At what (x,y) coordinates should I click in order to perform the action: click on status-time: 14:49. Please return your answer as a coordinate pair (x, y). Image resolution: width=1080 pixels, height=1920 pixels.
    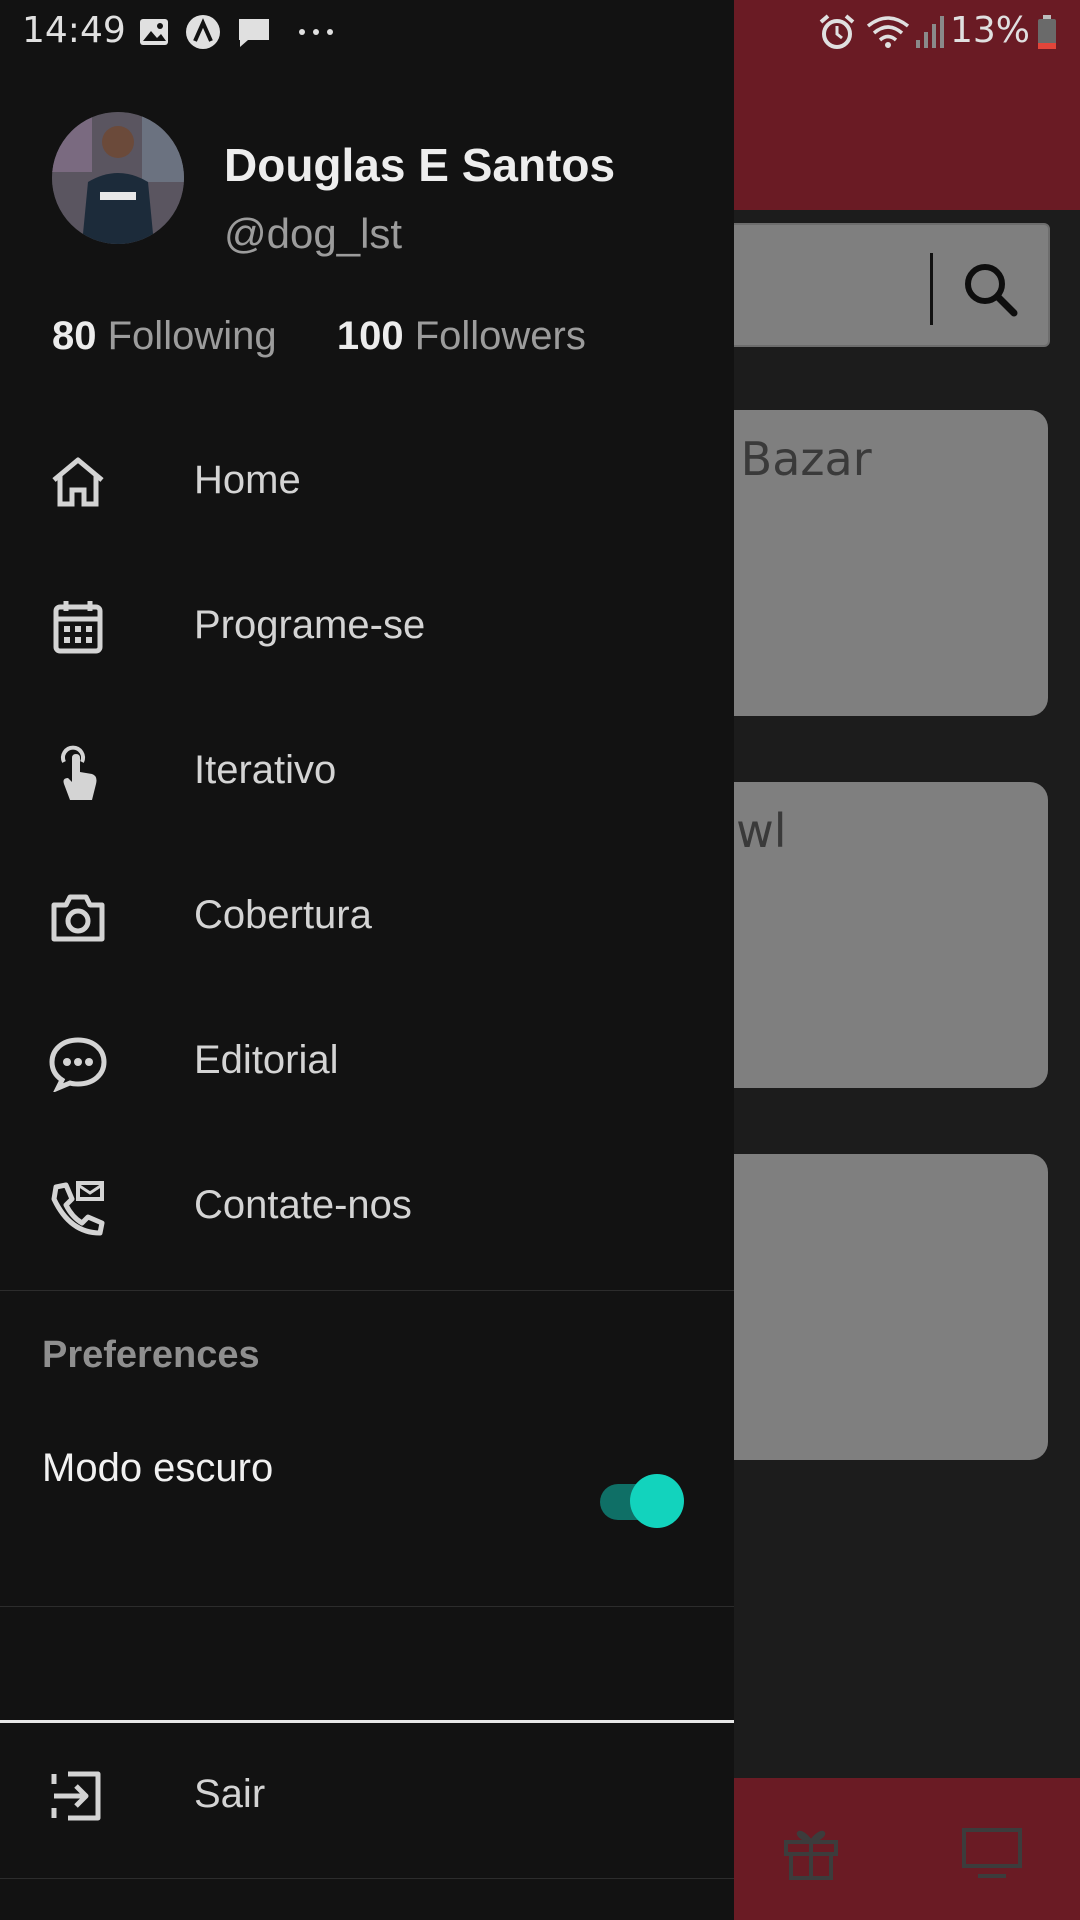
    Looking at the image, I should click on (74, 30).